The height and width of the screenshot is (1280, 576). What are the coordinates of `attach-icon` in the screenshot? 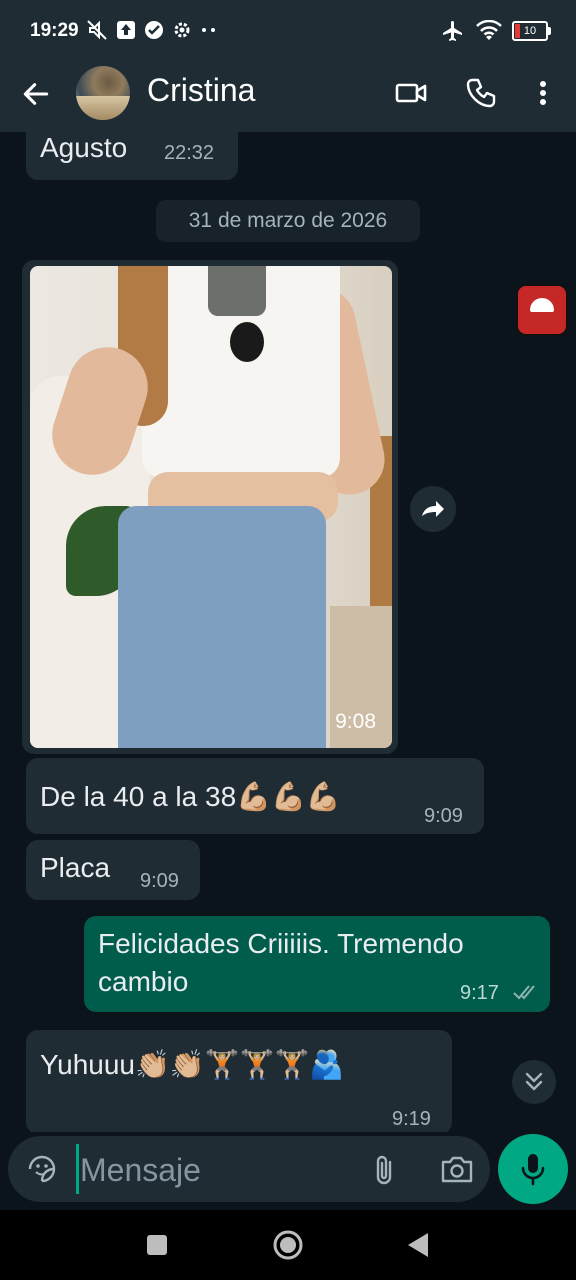 It's located at (385, 1170).